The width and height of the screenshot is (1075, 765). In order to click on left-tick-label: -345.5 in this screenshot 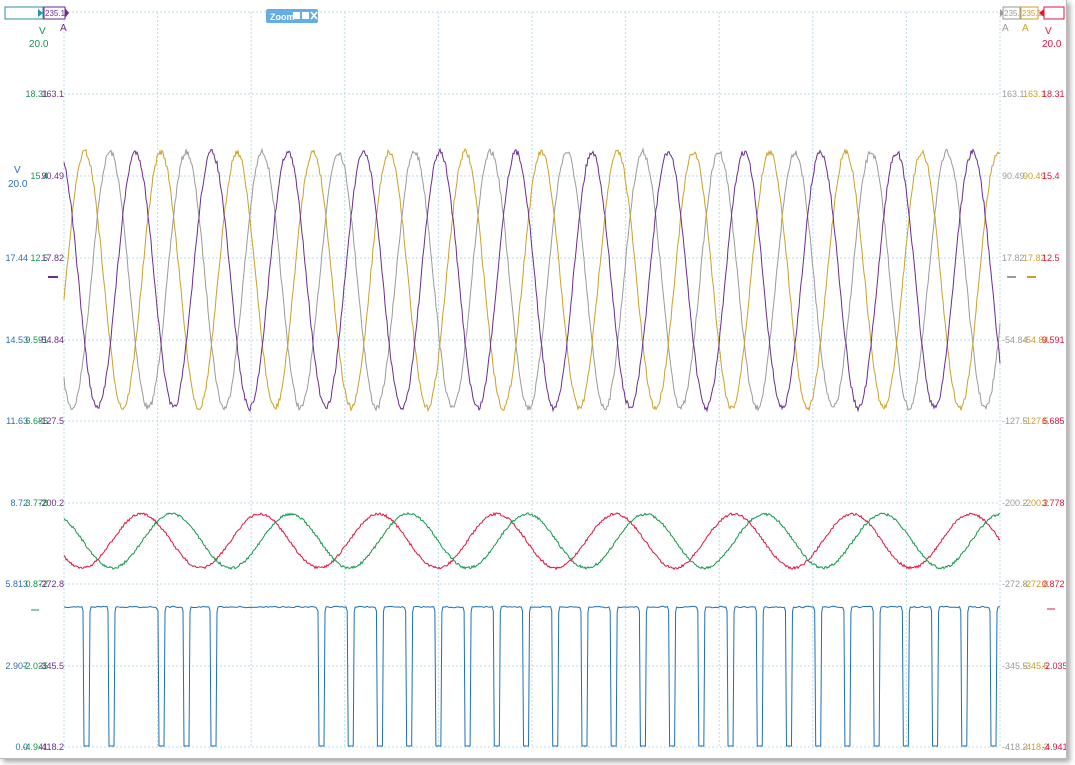, I will do `click(51, 666)`.